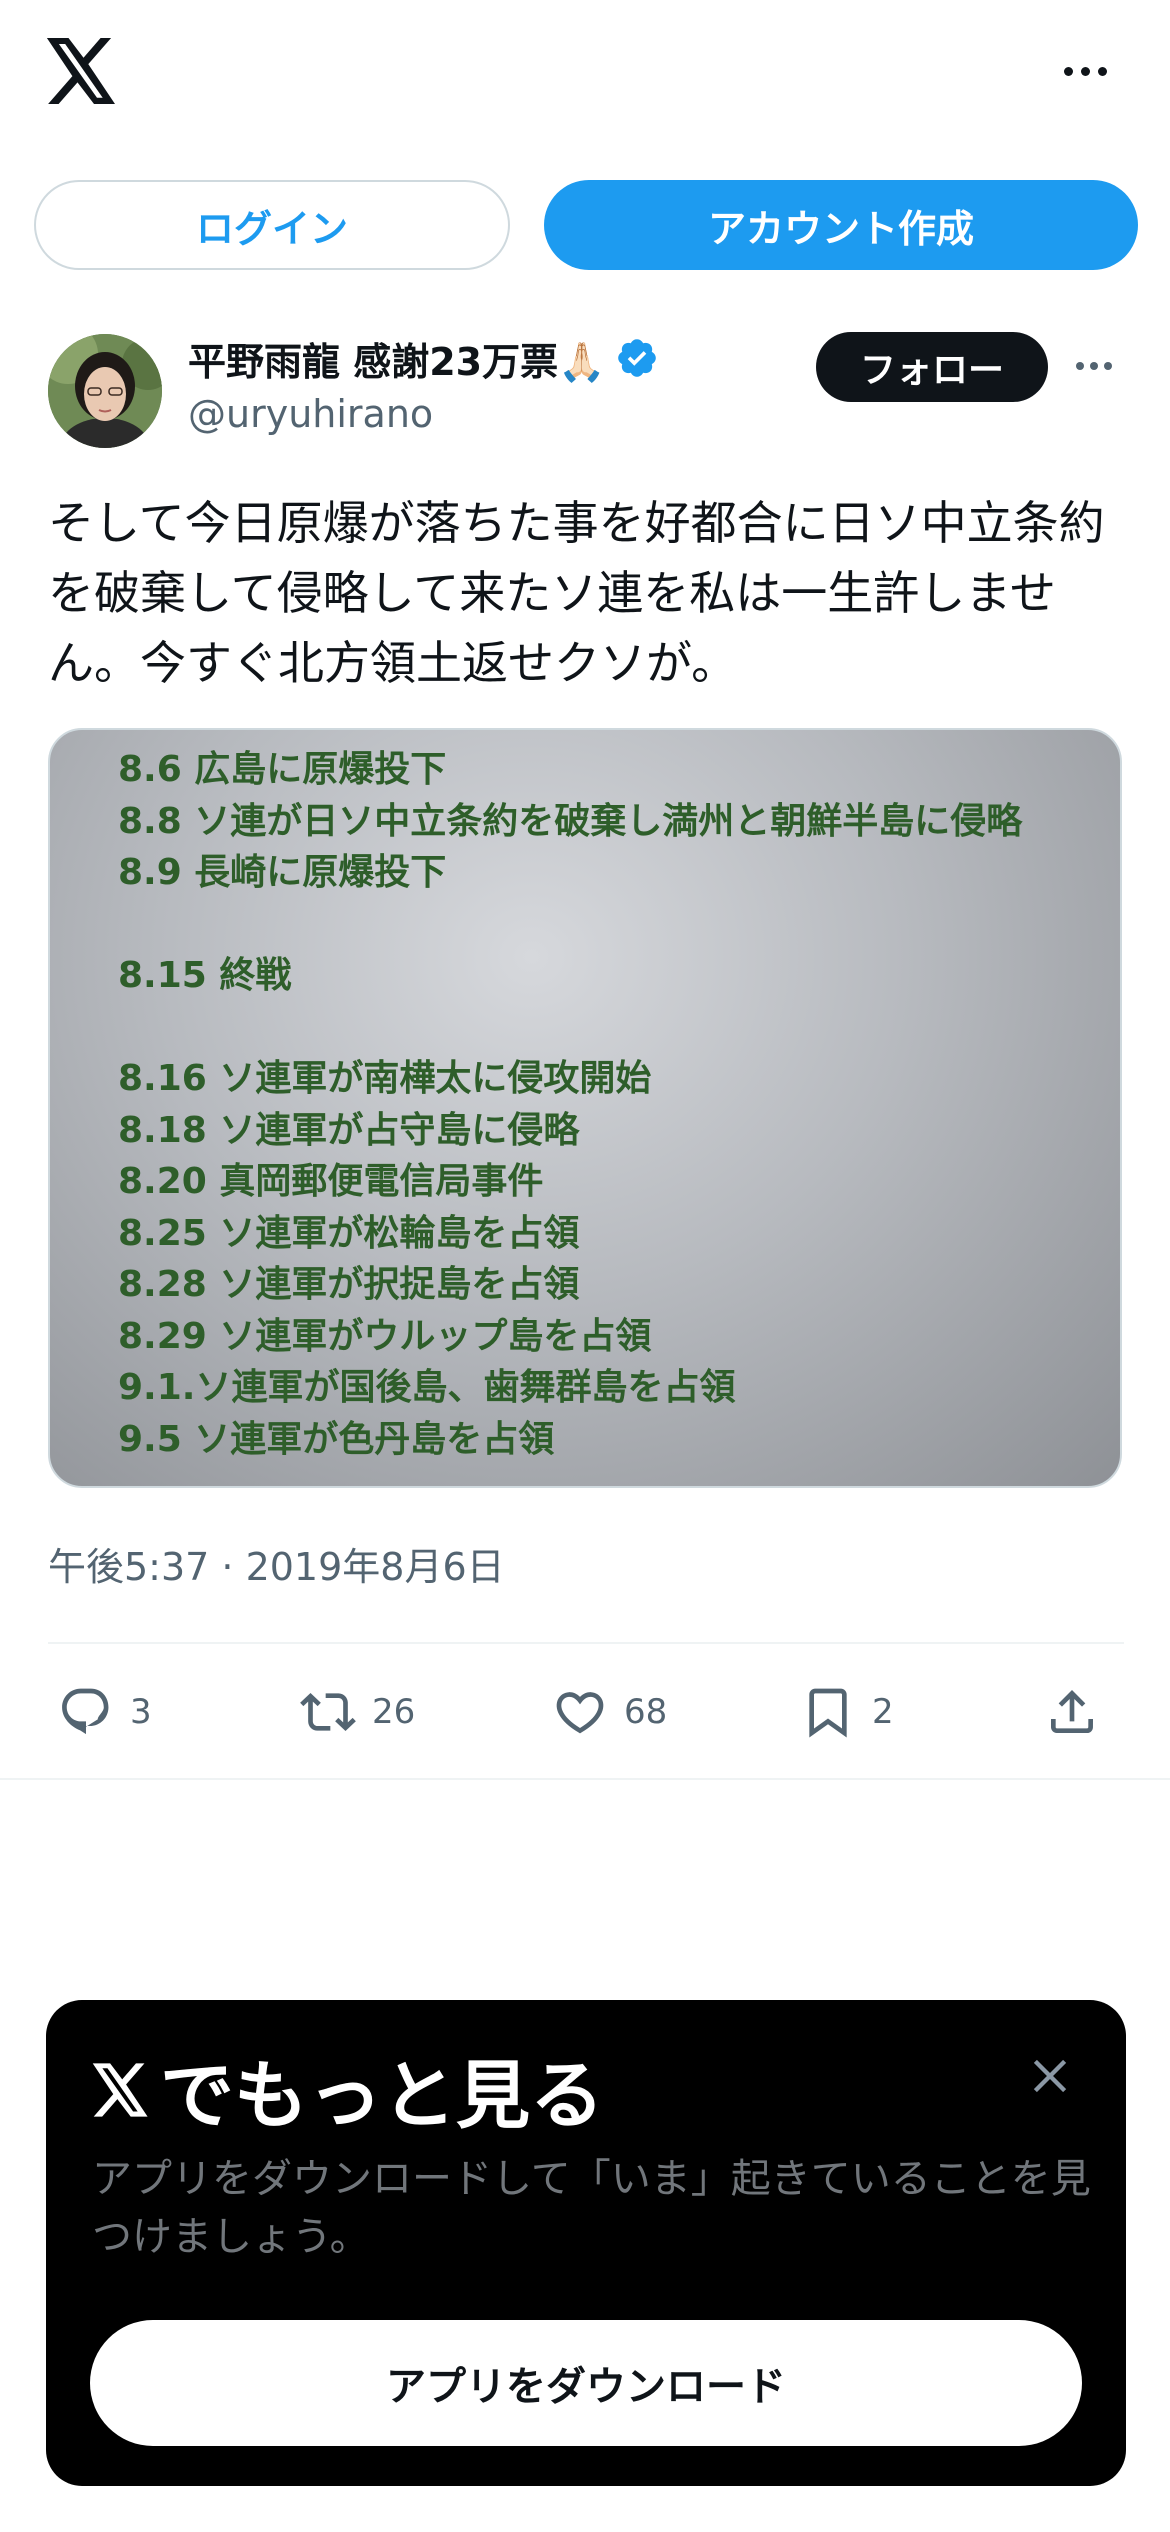  Describe the element at coordinates (1050, 2076) in the screenshot. I see `close-icon` at that location.